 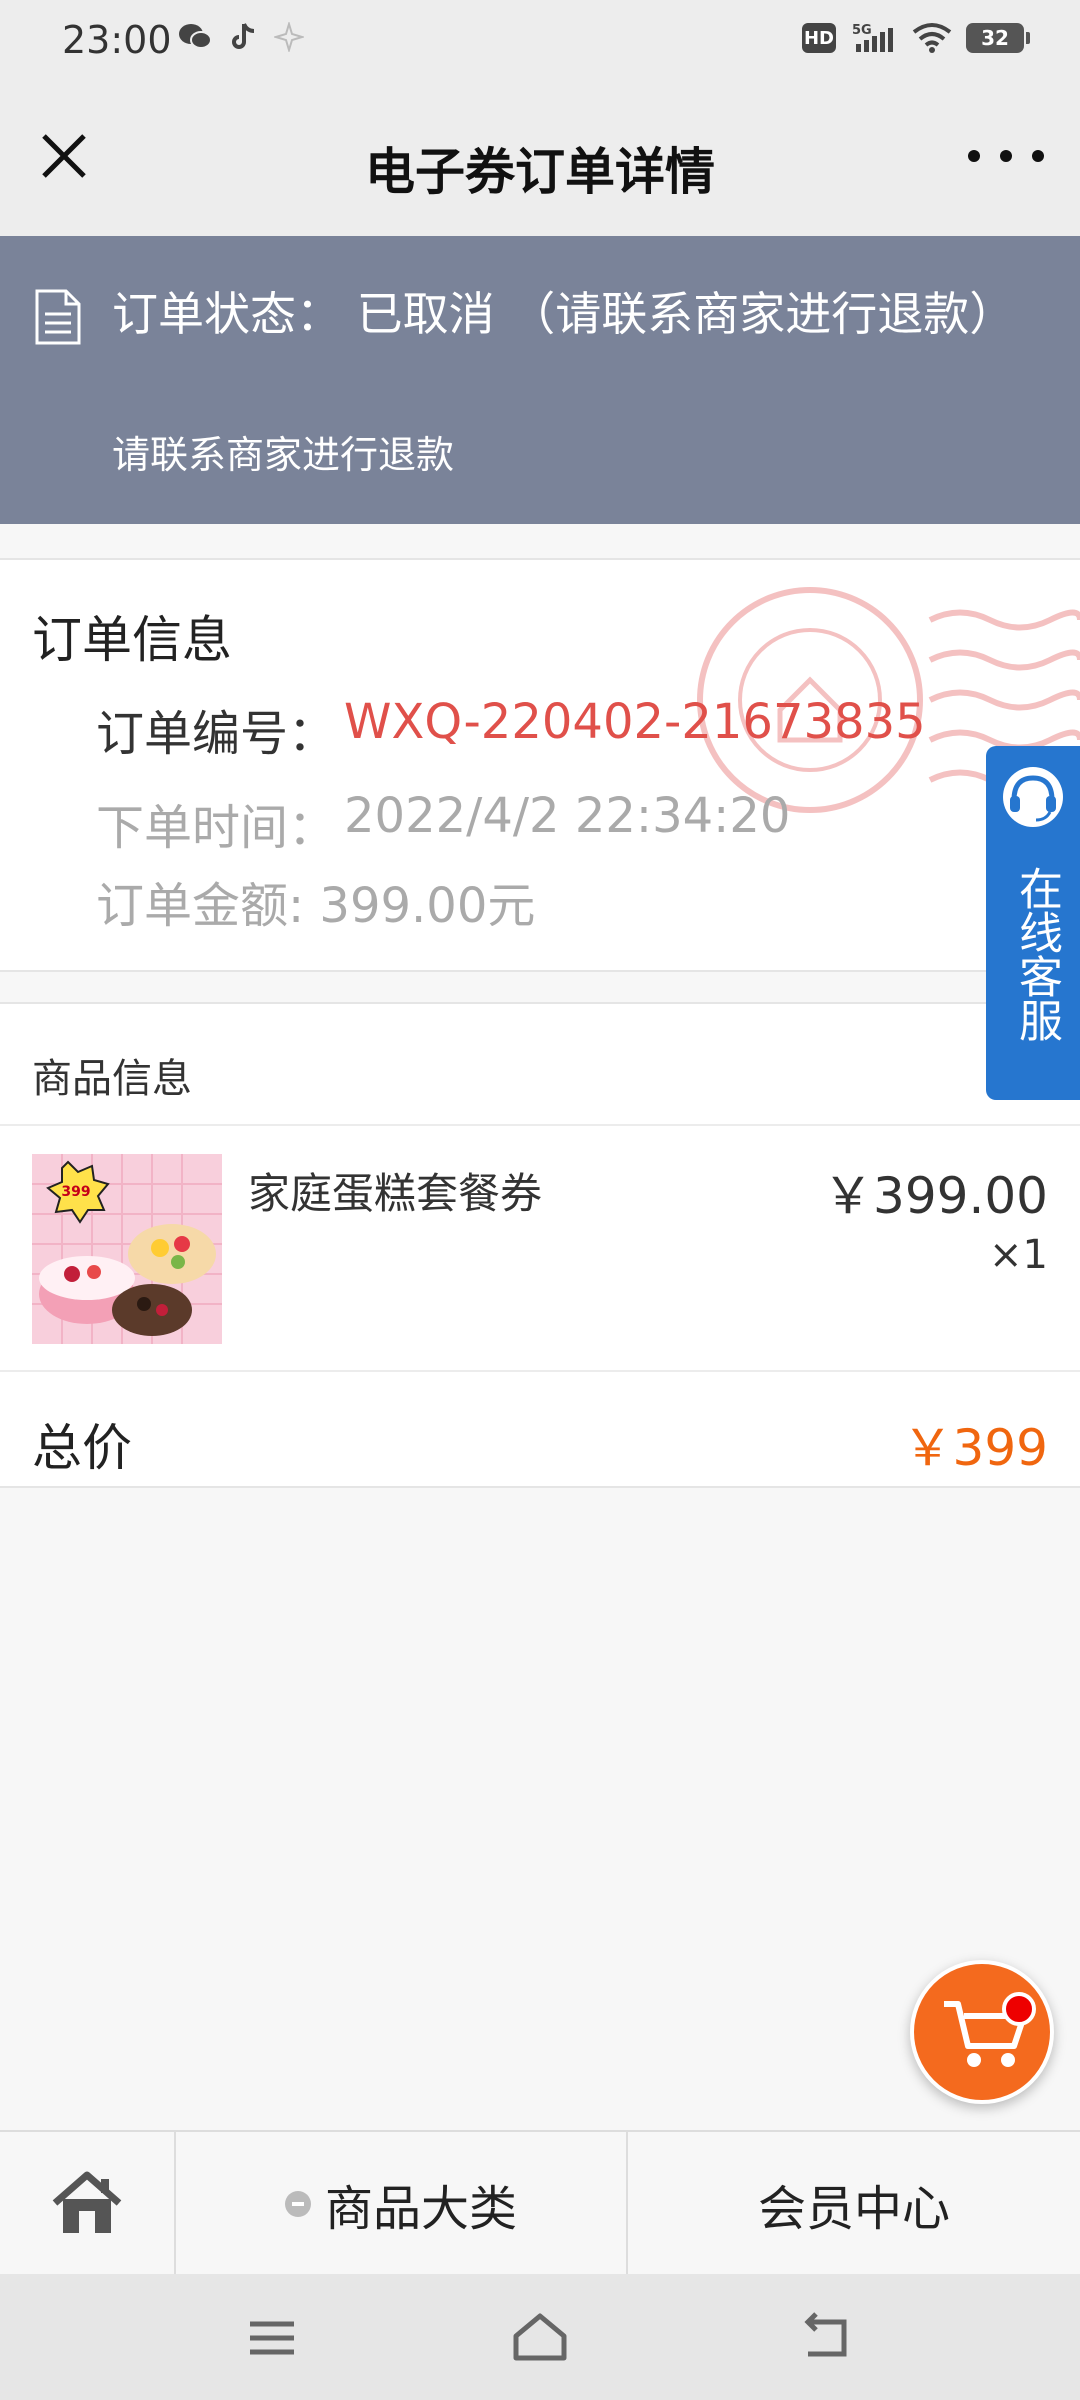 What do you see at coordinates (243, 36) in the screenshot?
I see `tiktok-icon` at bounding box center [243, 36].